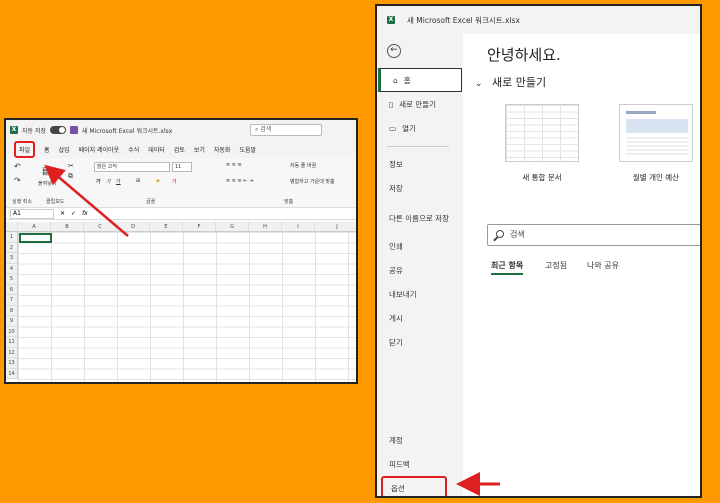 Image resolution: width=720 pixels, height=503 pixels. I want to click on tab-home: 홈, so click(47, 149).